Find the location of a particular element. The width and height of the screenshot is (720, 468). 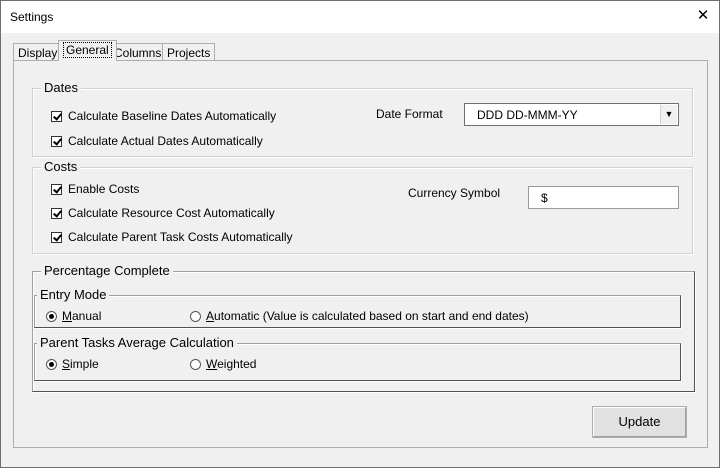

chevron-down-icon: ▼ is located at coordinates (668, 114).